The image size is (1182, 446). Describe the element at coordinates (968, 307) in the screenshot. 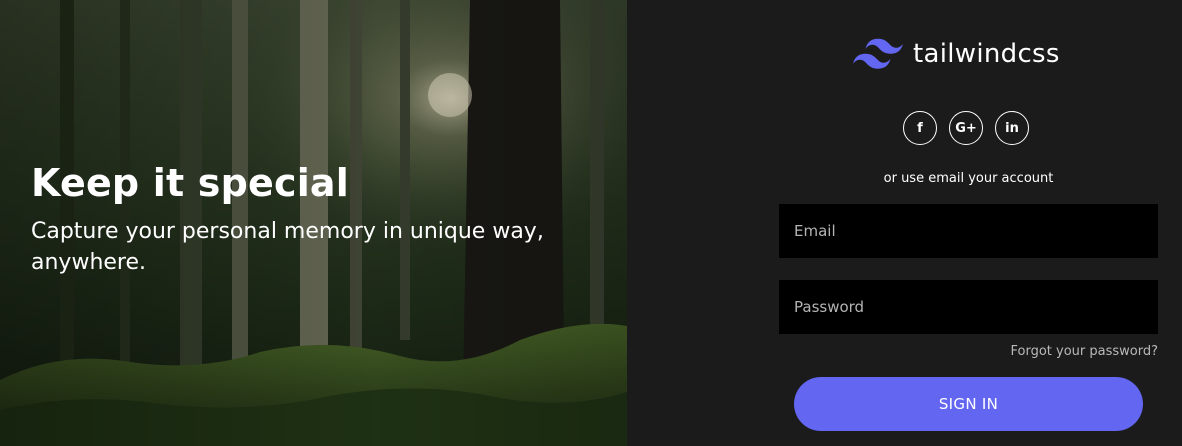

I see `password-field` at that location.